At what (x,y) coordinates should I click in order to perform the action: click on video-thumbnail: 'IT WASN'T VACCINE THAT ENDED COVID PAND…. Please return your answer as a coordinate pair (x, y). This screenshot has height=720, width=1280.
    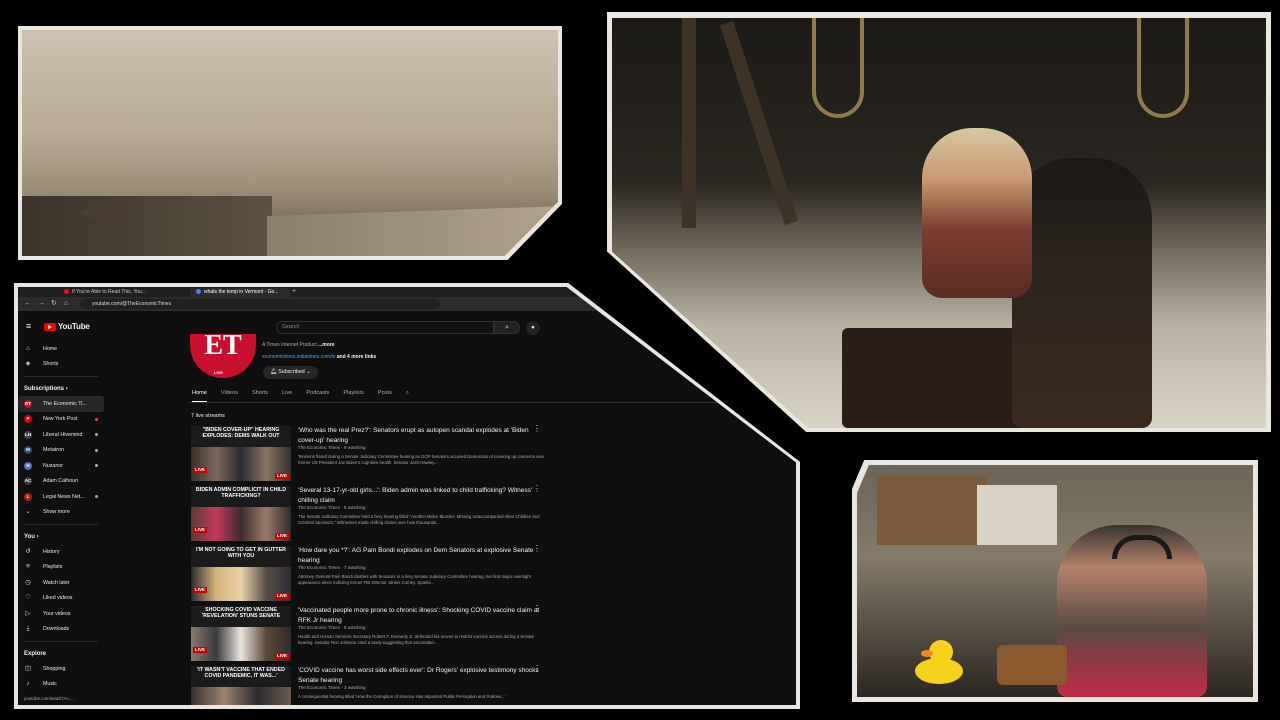
    Looking at the image, I should click on (241, 685).